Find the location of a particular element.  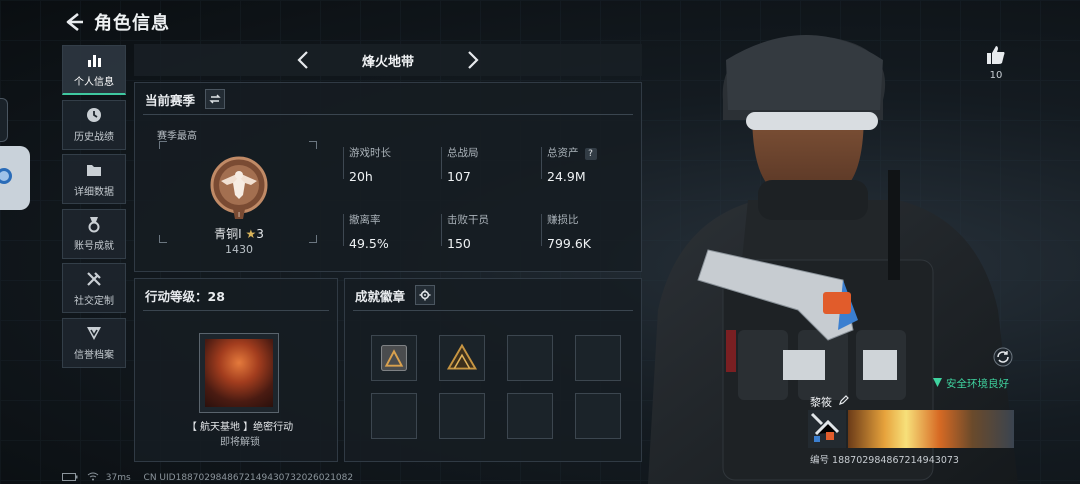

back-arrow-icon is located at coordinates (75, 22).